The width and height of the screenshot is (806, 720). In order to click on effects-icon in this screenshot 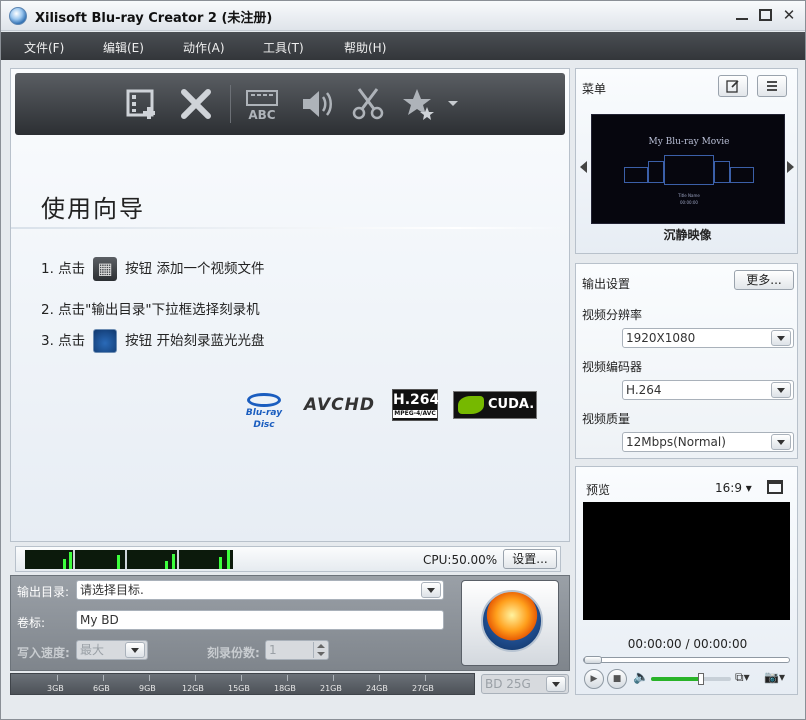, I will do `click(418, 104)`.